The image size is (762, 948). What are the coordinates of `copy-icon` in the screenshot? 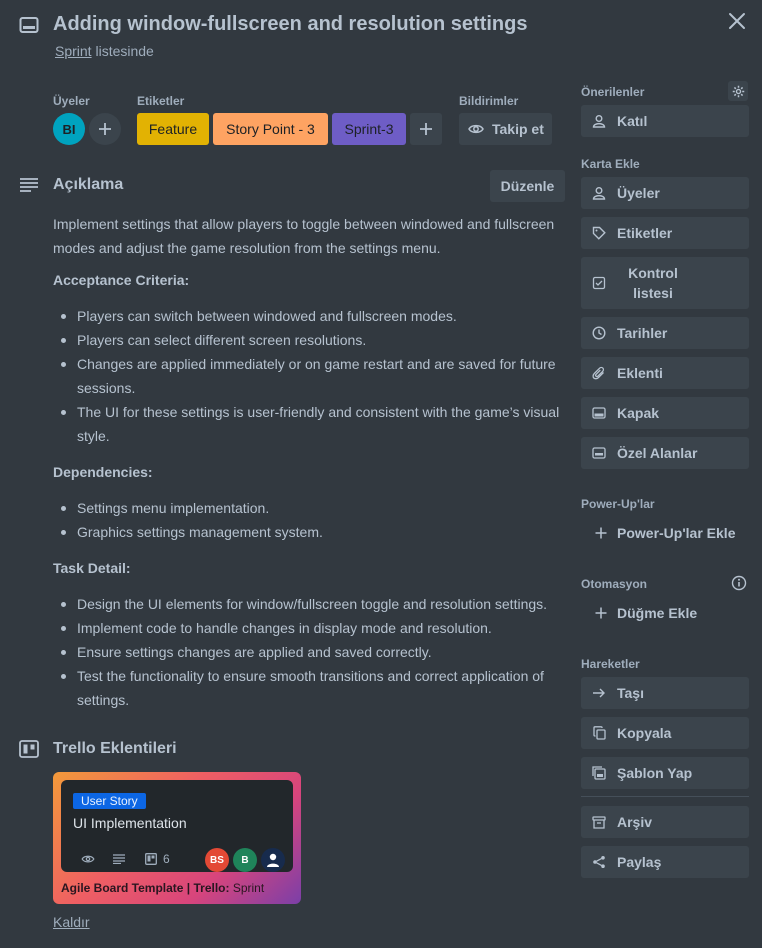 It's located at (599, 733).